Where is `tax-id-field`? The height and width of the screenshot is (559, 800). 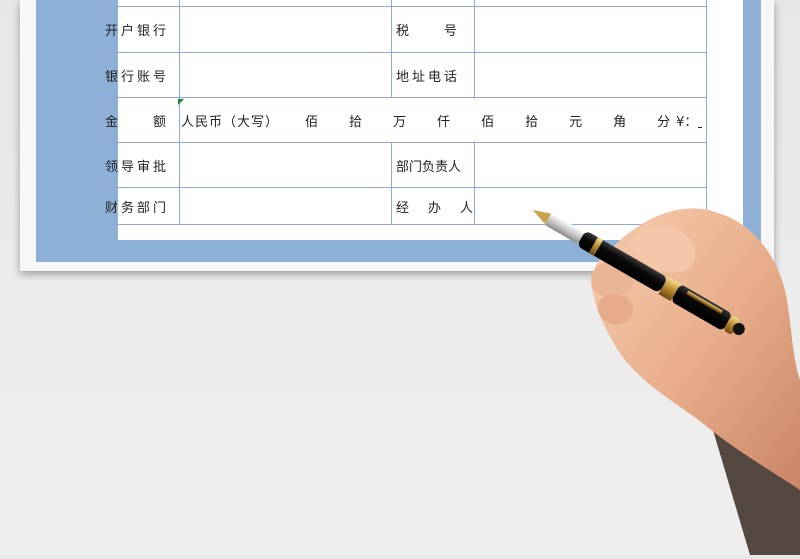
tax-id-field is located at coordinates (590, 29).